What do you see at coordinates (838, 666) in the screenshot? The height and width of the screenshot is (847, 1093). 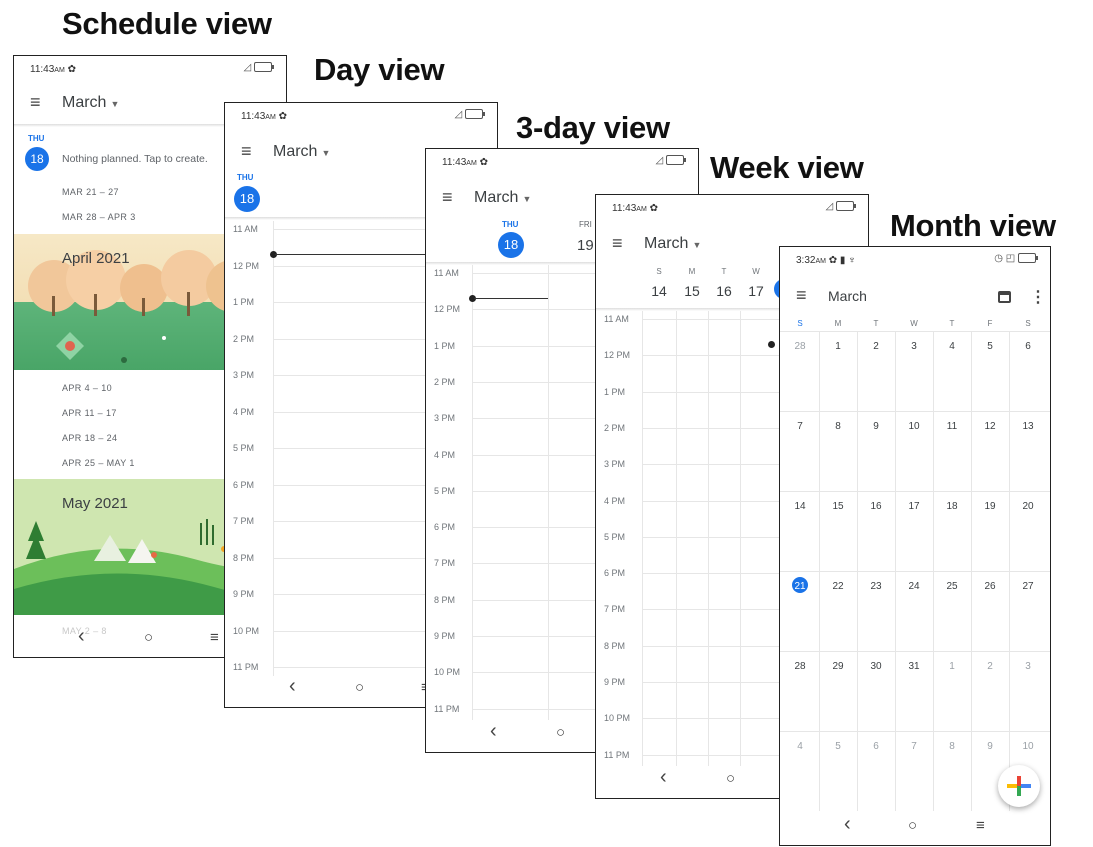 I see `month-day-cell: 29` at bounding box center [838, 666].